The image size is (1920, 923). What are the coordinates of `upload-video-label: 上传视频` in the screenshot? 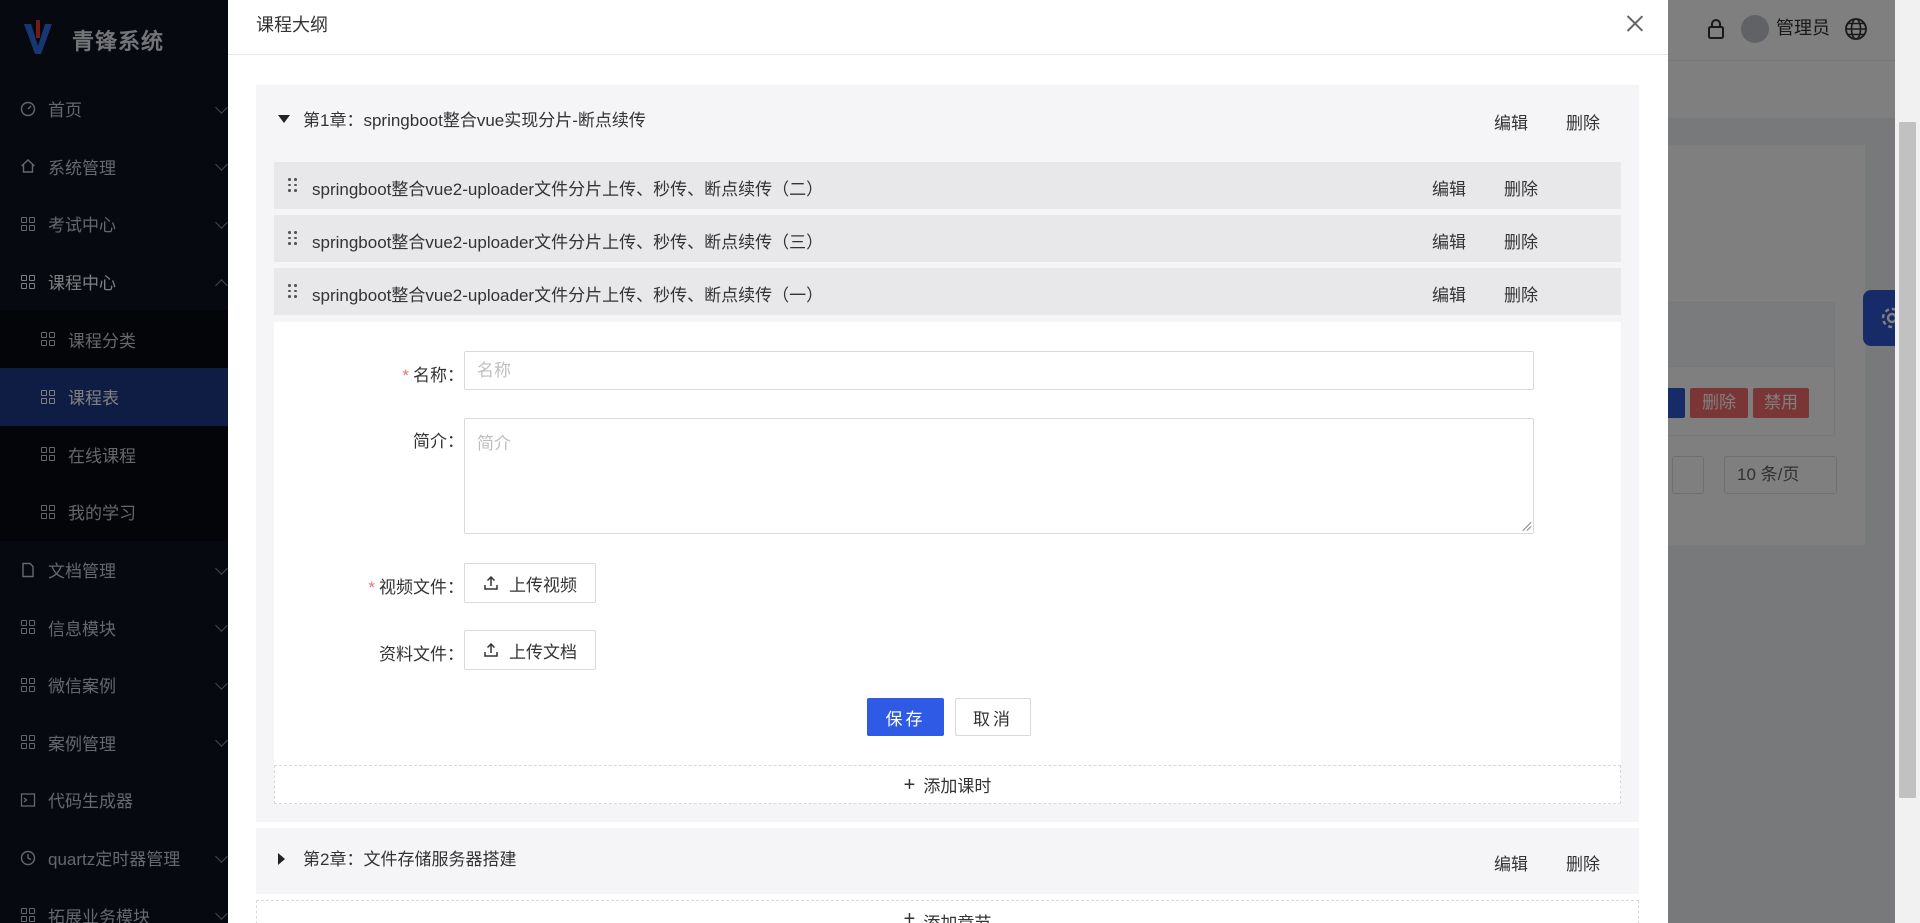 It's located at (543, 585).